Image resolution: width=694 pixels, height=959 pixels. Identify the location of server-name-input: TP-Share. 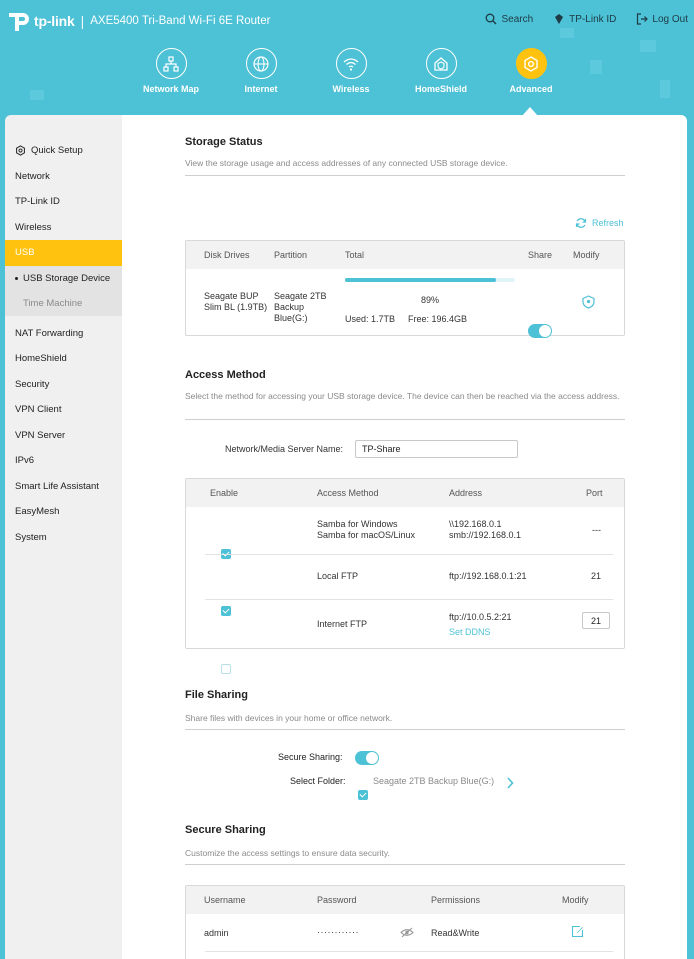
(436, 449).